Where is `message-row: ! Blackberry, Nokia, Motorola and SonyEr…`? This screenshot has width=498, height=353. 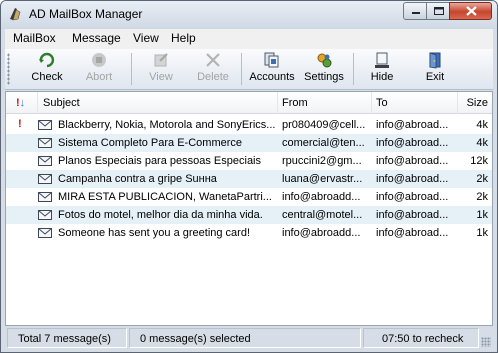 message-row: ! Blackberry, Nokia, Motorola and SonyEr… is located at coordinates (249, 125).